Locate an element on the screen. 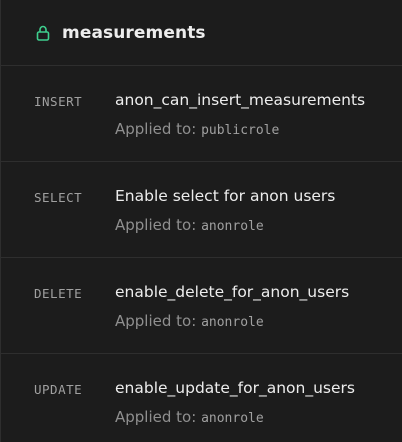 Image resolution: width=402 pixels, height=442 pixels. table-name: measurements is located at coordinates (134, 32).